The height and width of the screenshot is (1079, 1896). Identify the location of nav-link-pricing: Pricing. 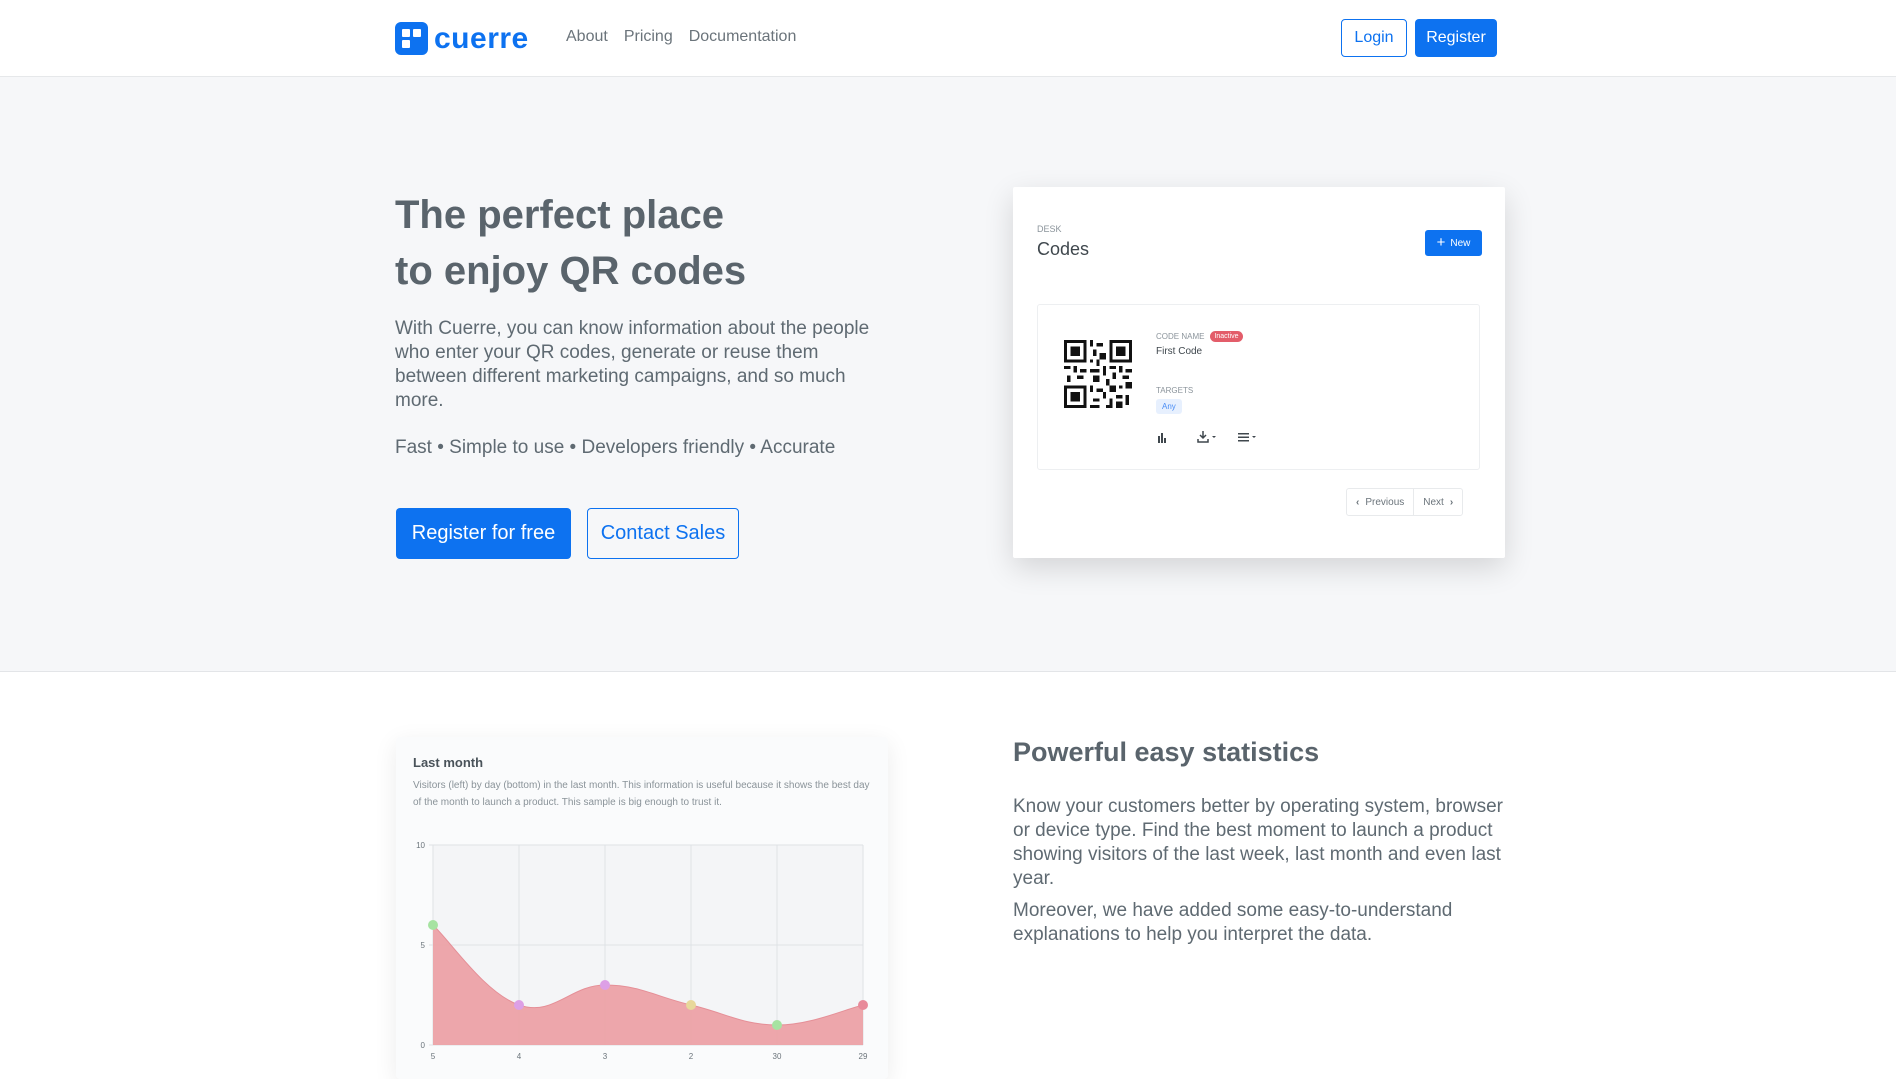
(648, 37).